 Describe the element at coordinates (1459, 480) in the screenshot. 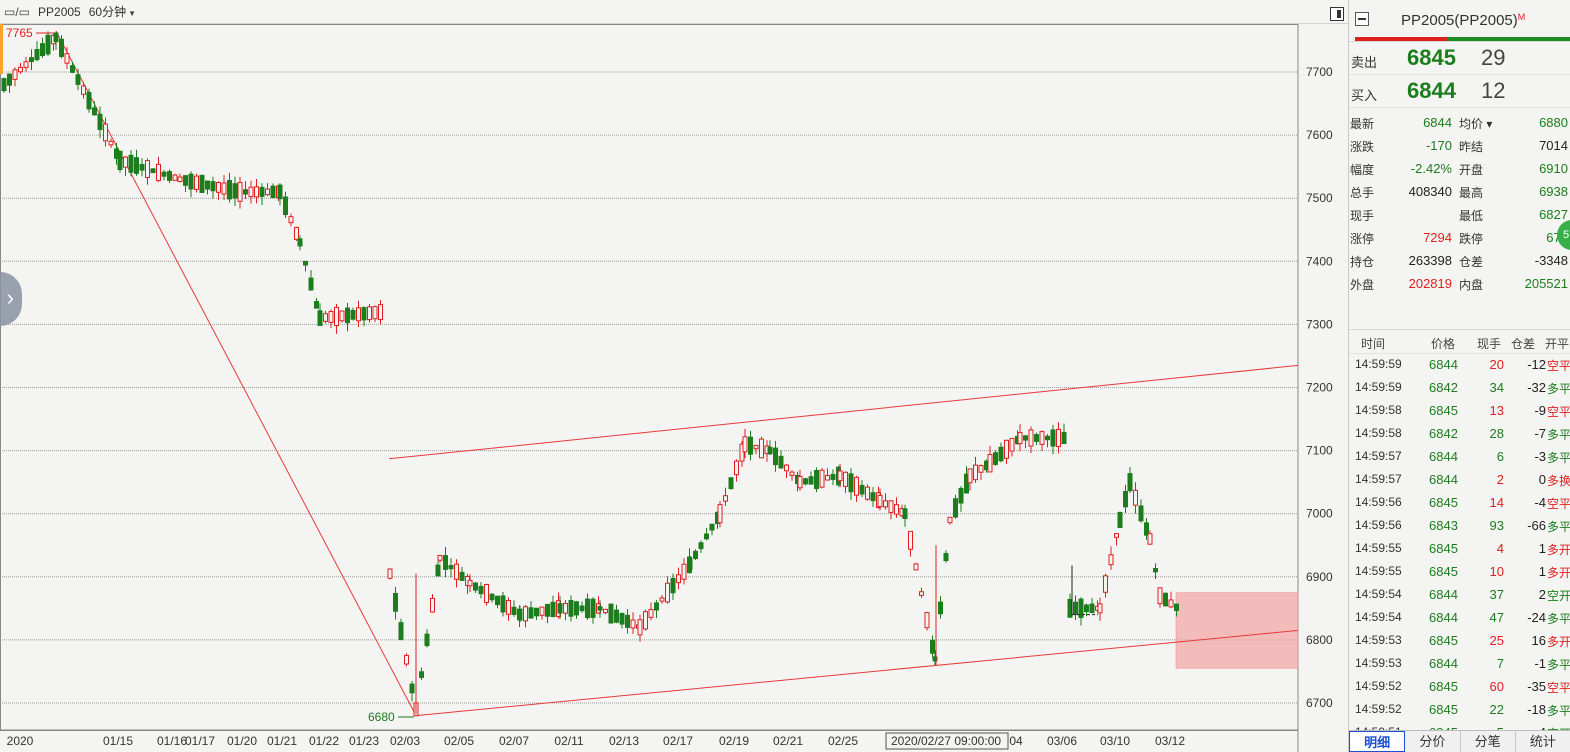

I see `tick-row: 14:59:57 6844 2 0 多换` at that location.